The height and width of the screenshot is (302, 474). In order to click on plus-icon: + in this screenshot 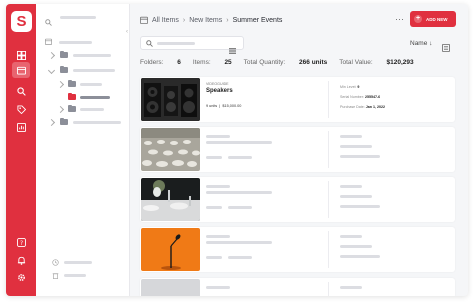, I will do `click(418, 19)`.